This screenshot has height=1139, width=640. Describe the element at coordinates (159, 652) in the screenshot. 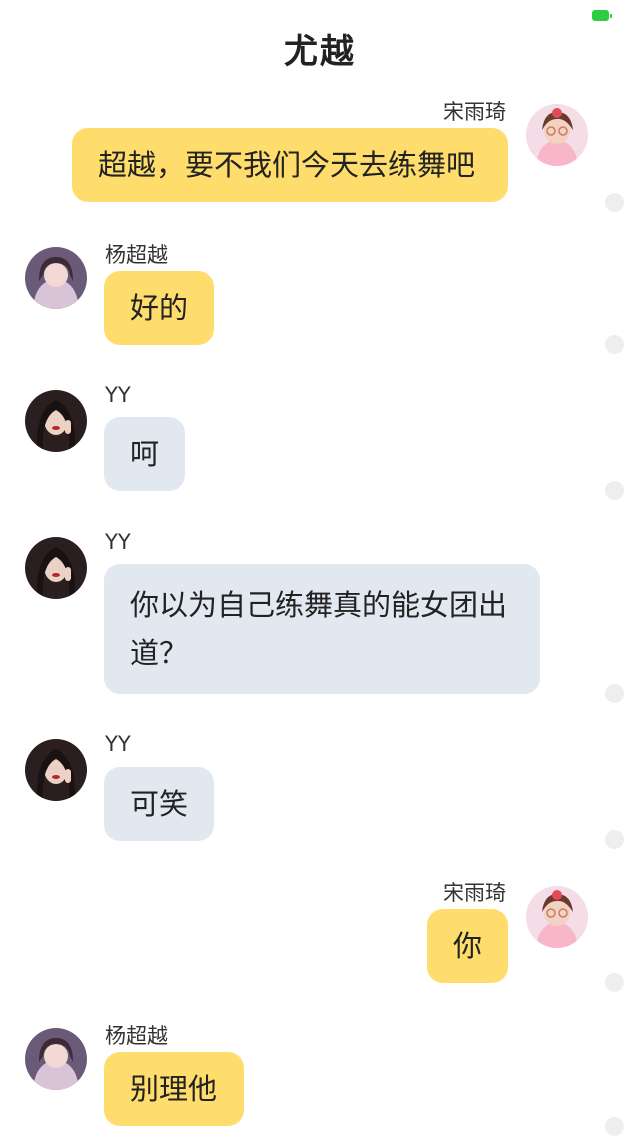

I see `message-text-line: 道？` at that location.